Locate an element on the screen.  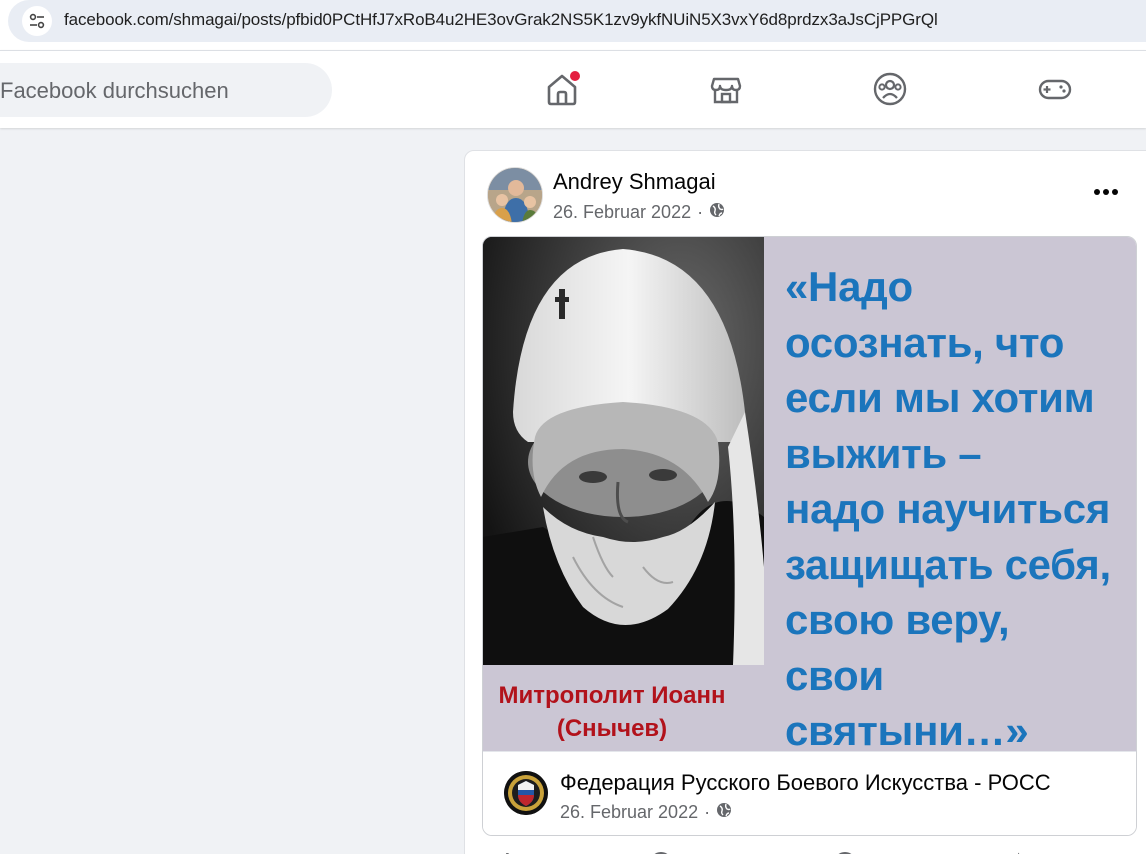
quote-line: защищать себя, is located at coordinates (948, 564).